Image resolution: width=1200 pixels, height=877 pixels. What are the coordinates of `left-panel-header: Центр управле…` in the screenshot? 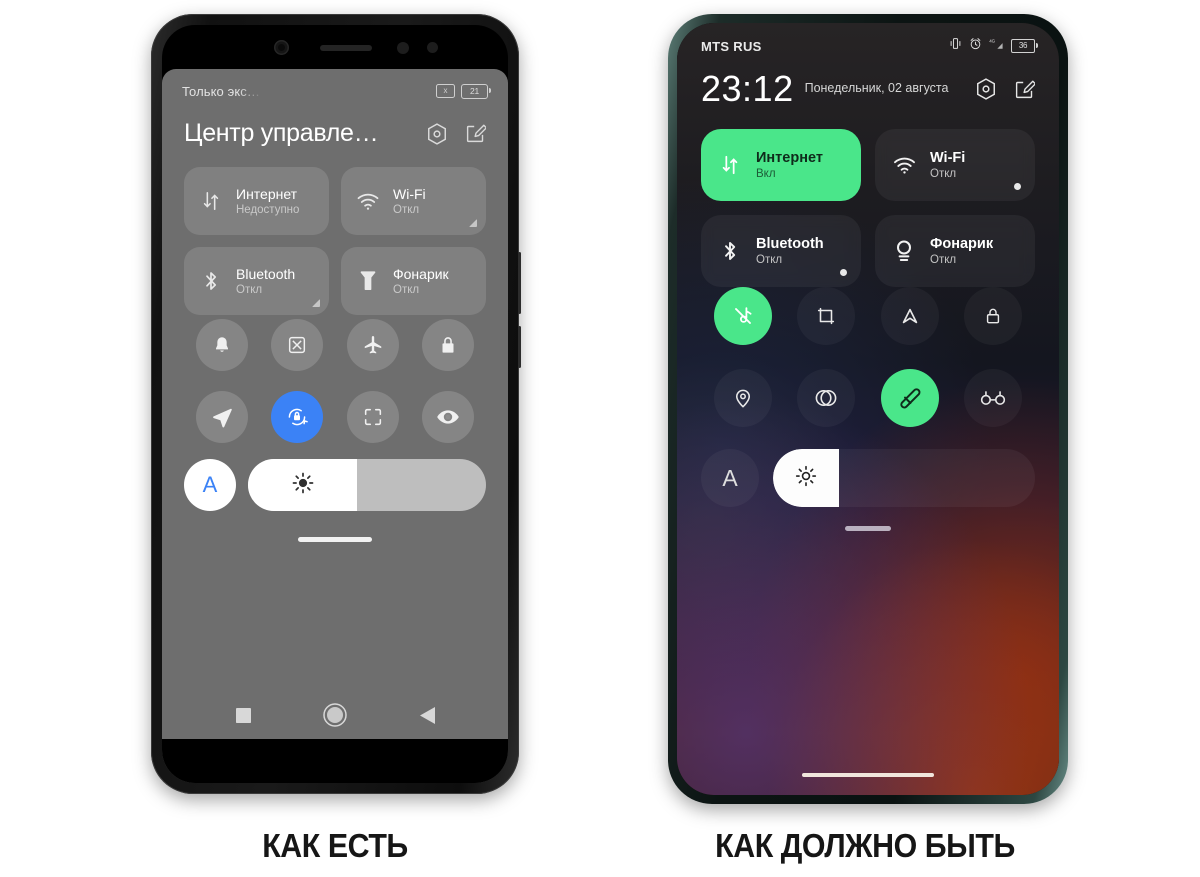 It's located at (335, 133).